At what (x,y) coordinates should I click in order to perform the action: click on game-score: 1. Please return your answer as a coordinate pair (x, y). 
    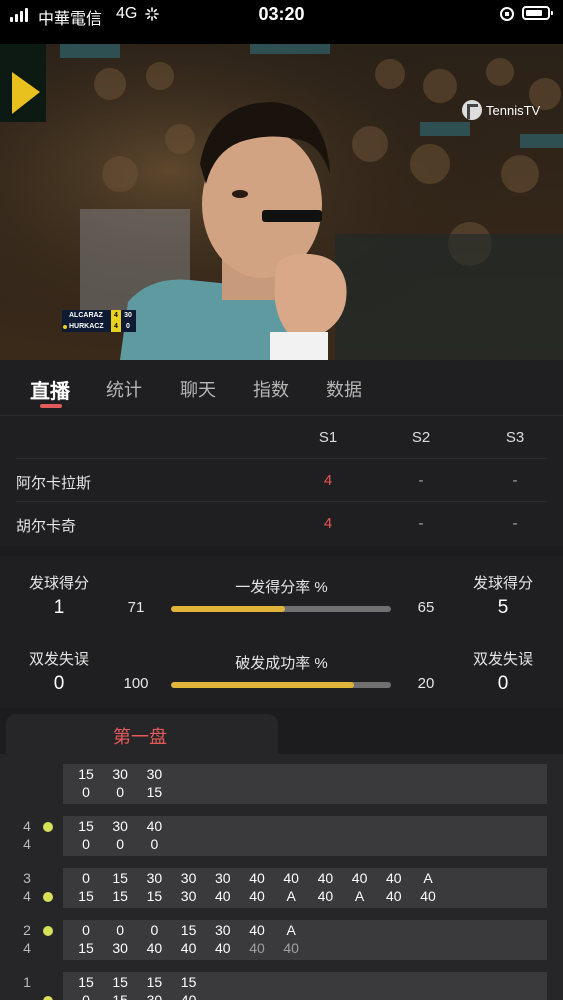
    Looking at the image, I should click on (27, 982).